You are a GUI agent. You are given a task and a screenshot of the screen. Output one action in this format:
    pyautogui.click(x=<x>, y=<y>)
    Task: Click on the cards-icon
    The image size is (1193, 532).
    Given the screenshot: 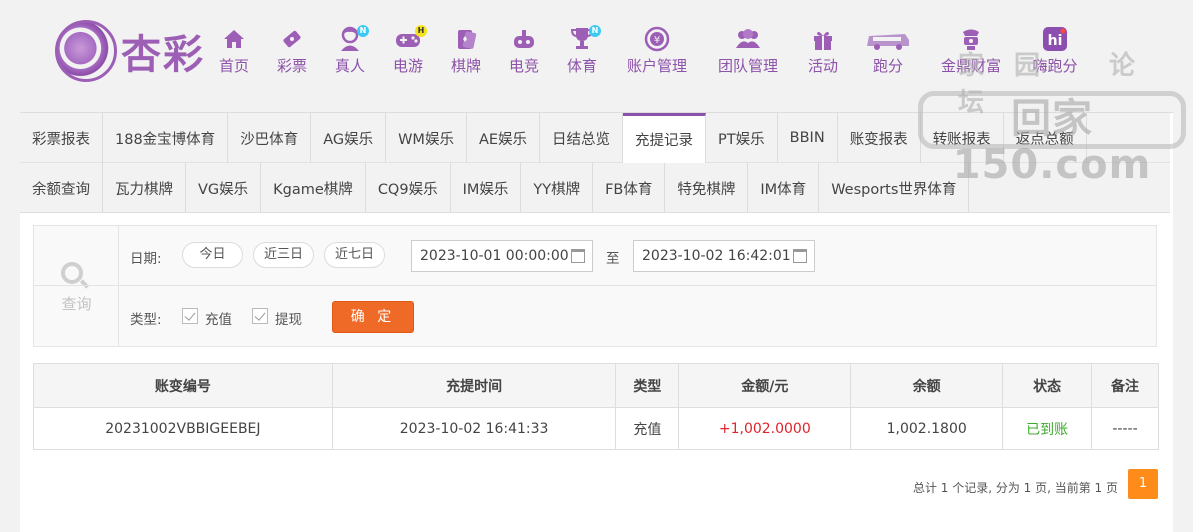 What is the action you would take?
    pyautogui.click(x=467, y=39)
    